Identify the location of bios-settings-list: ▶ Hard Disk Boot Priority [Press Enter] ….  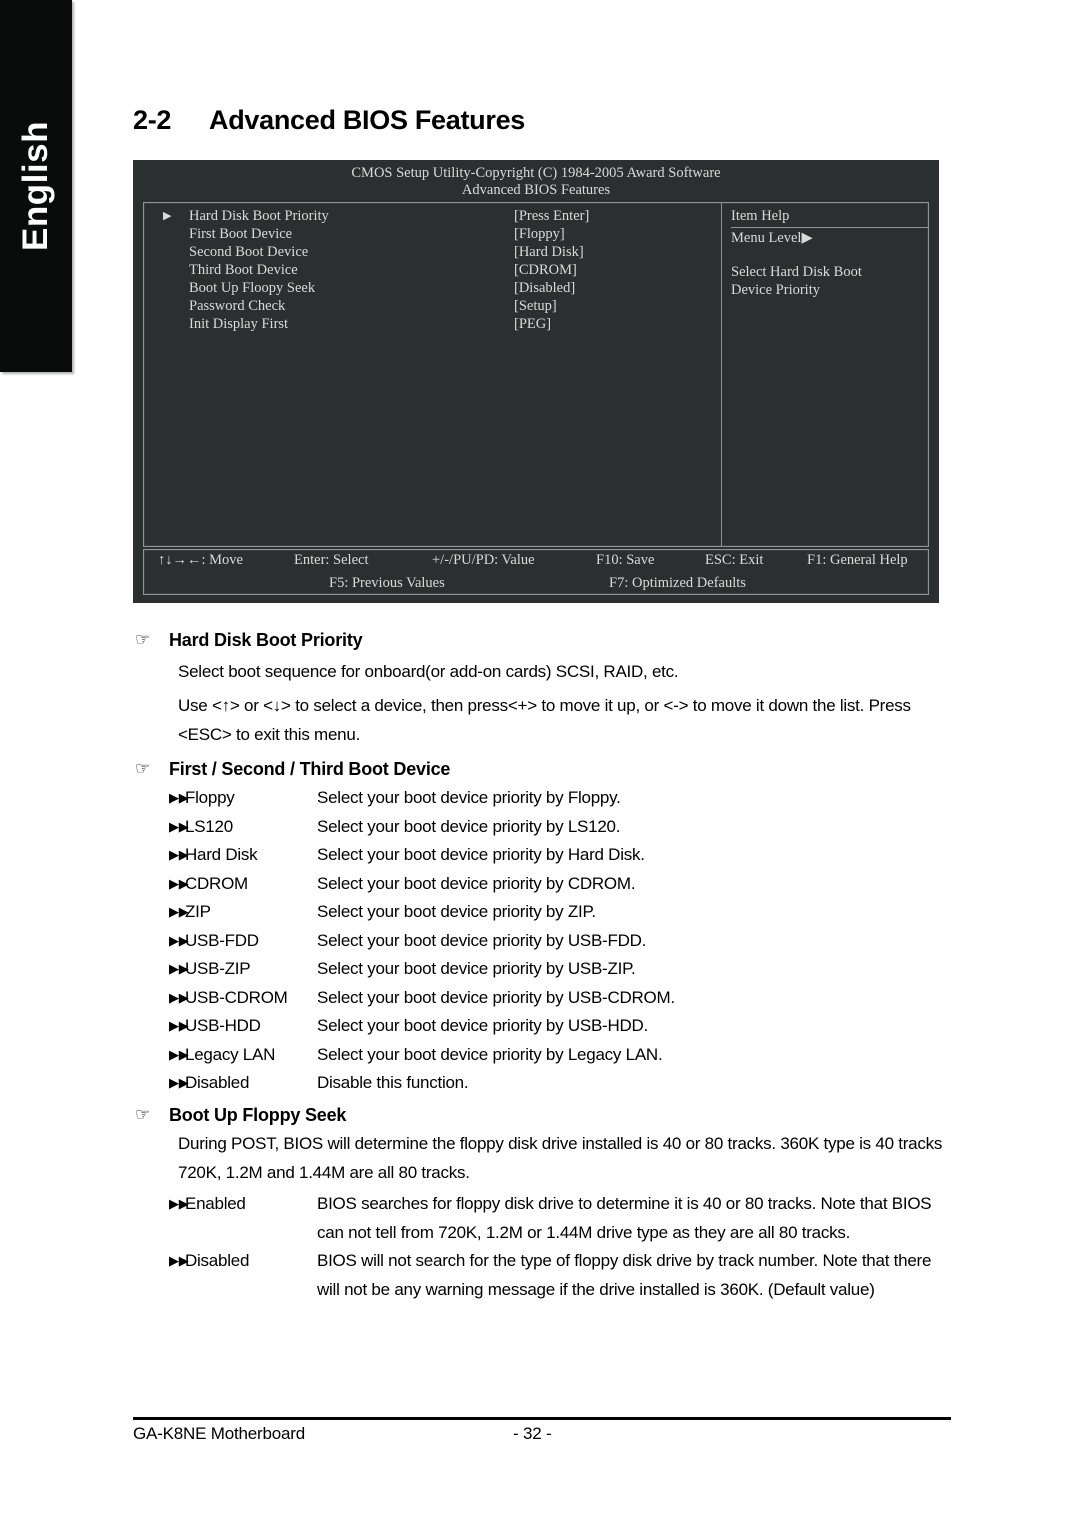
(433, 374).